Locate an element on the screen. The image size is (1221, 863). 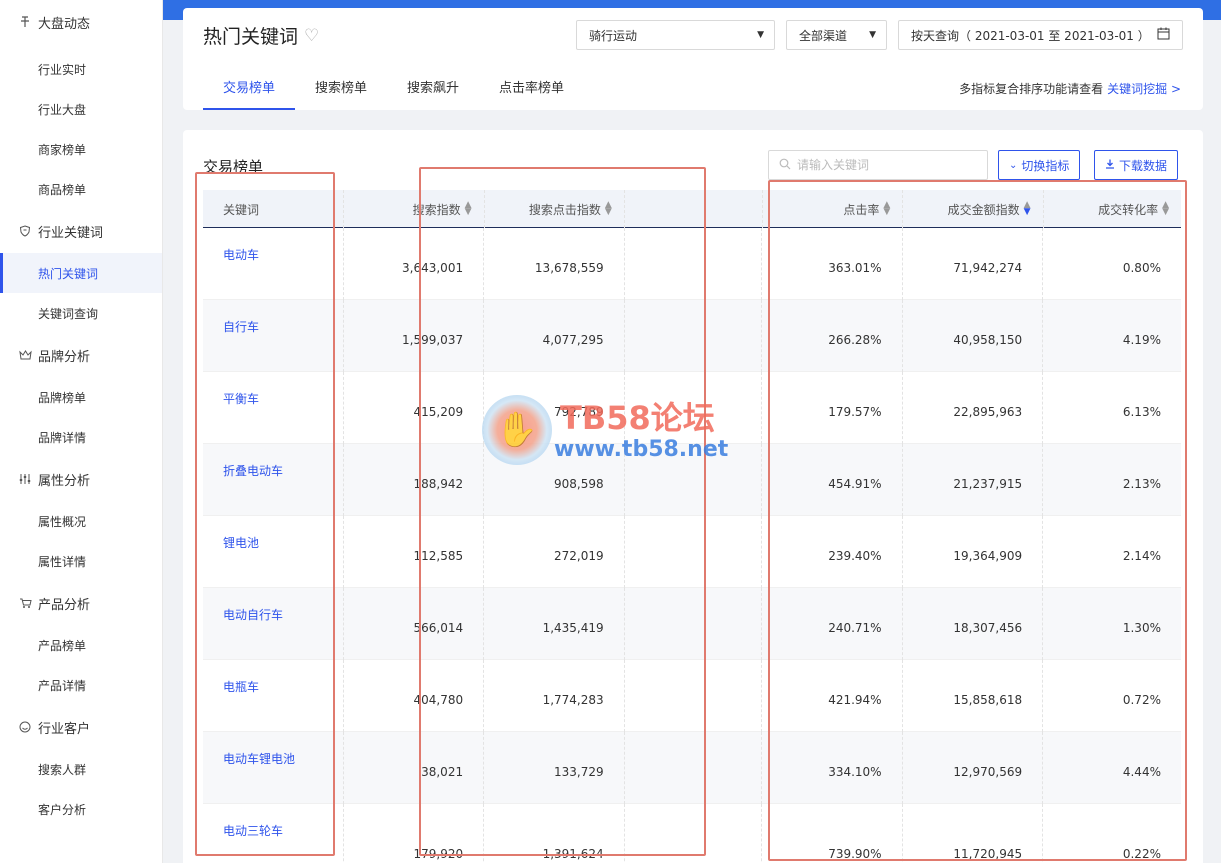
sidebar-group-dashboard: 大盘动态 is located at coordinates (81, 22).